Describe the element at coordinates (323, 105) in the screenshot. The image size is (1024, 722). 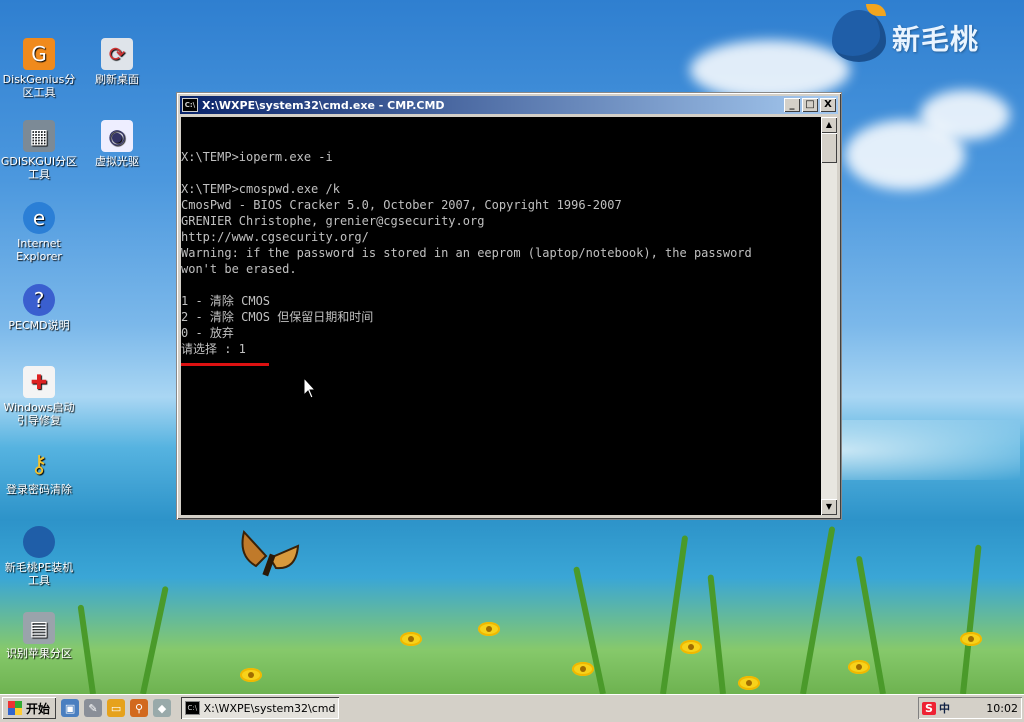
I see `window-title: X:\WXPE\system32\cmd.exe - CMP.CMD` at that location.